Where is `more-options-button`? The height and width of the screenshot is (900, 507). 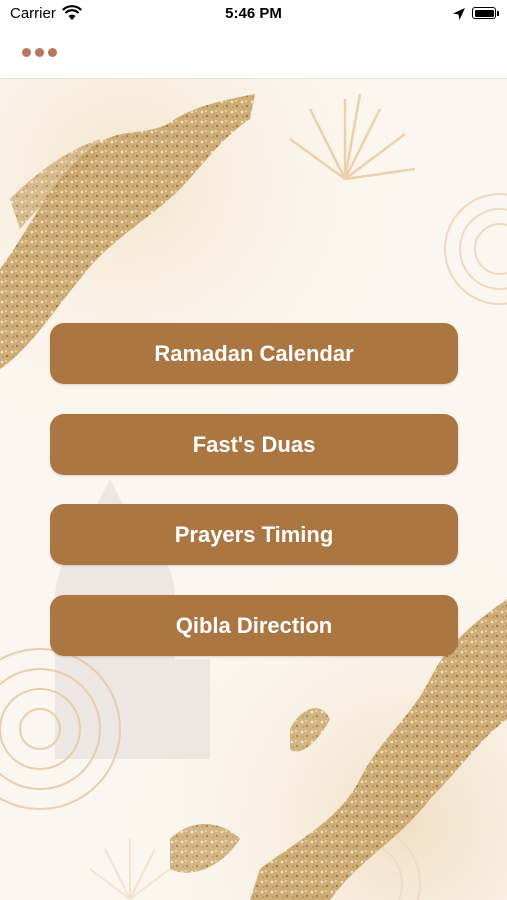
more-options-button is located at coordinates (44, 52).